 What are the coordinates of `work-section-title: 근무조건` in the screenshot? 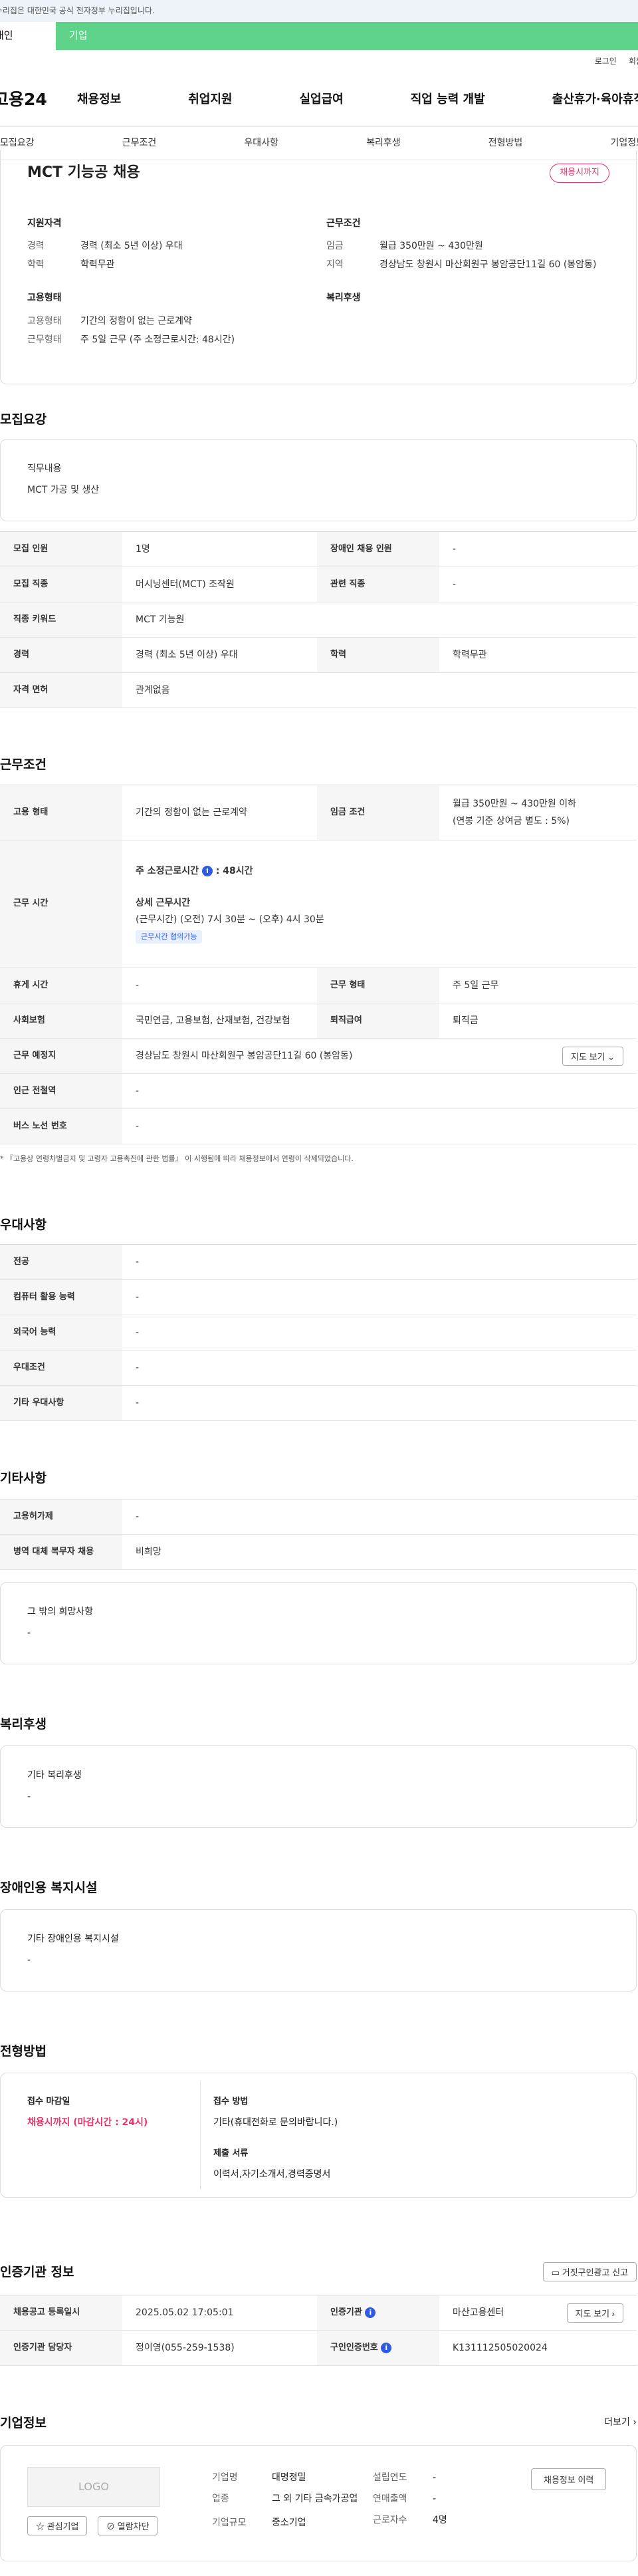 It's located at (24, 764).